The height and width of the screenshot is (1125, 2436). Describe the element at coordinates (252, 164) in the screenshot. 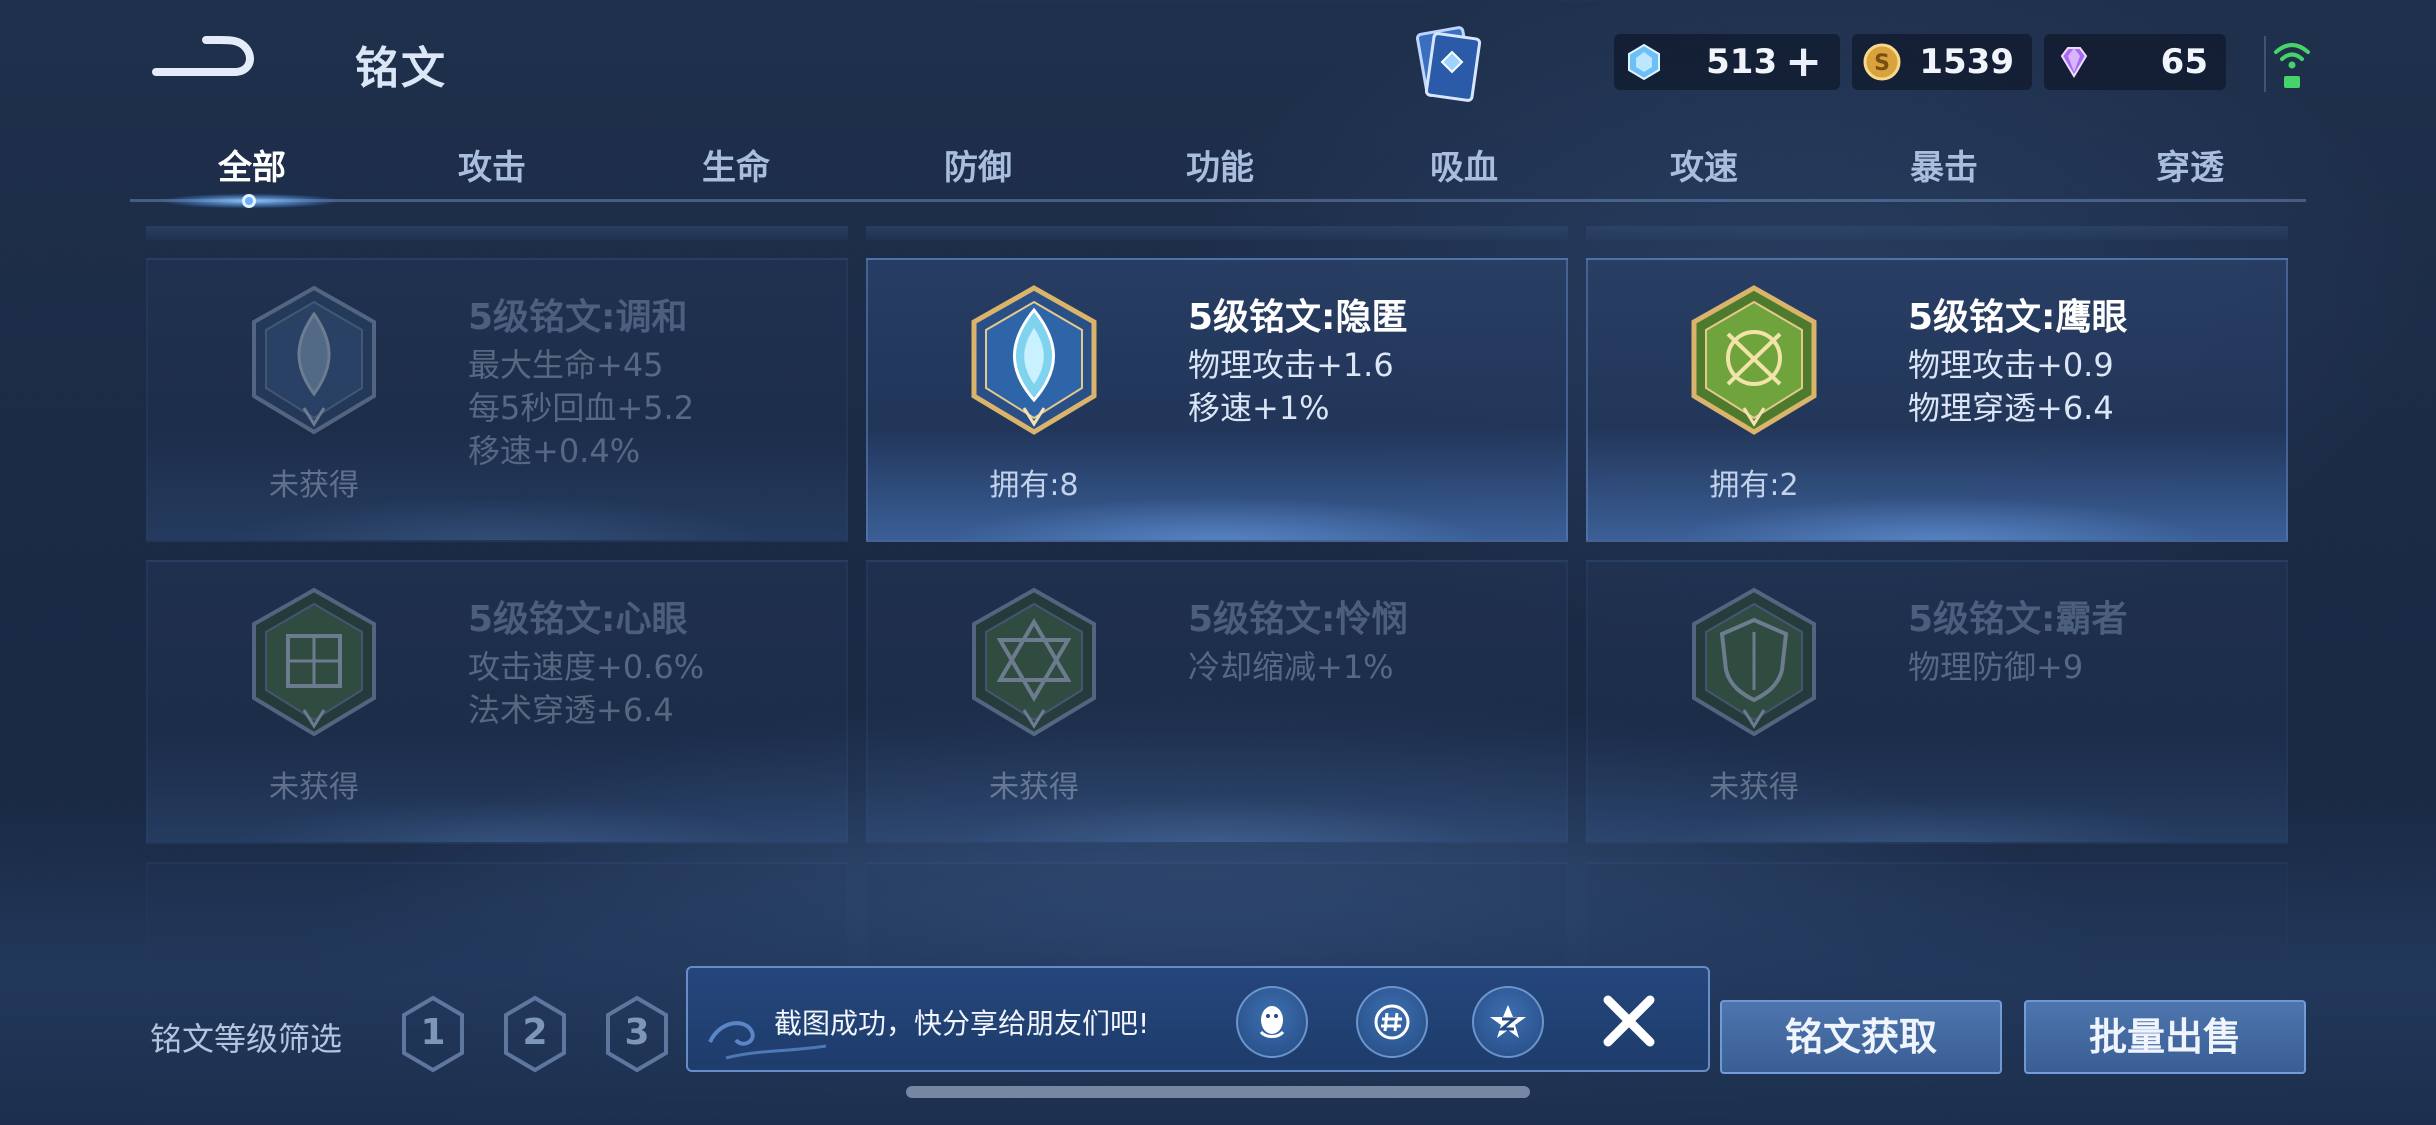

I see `tab-all: 全部` at that location.